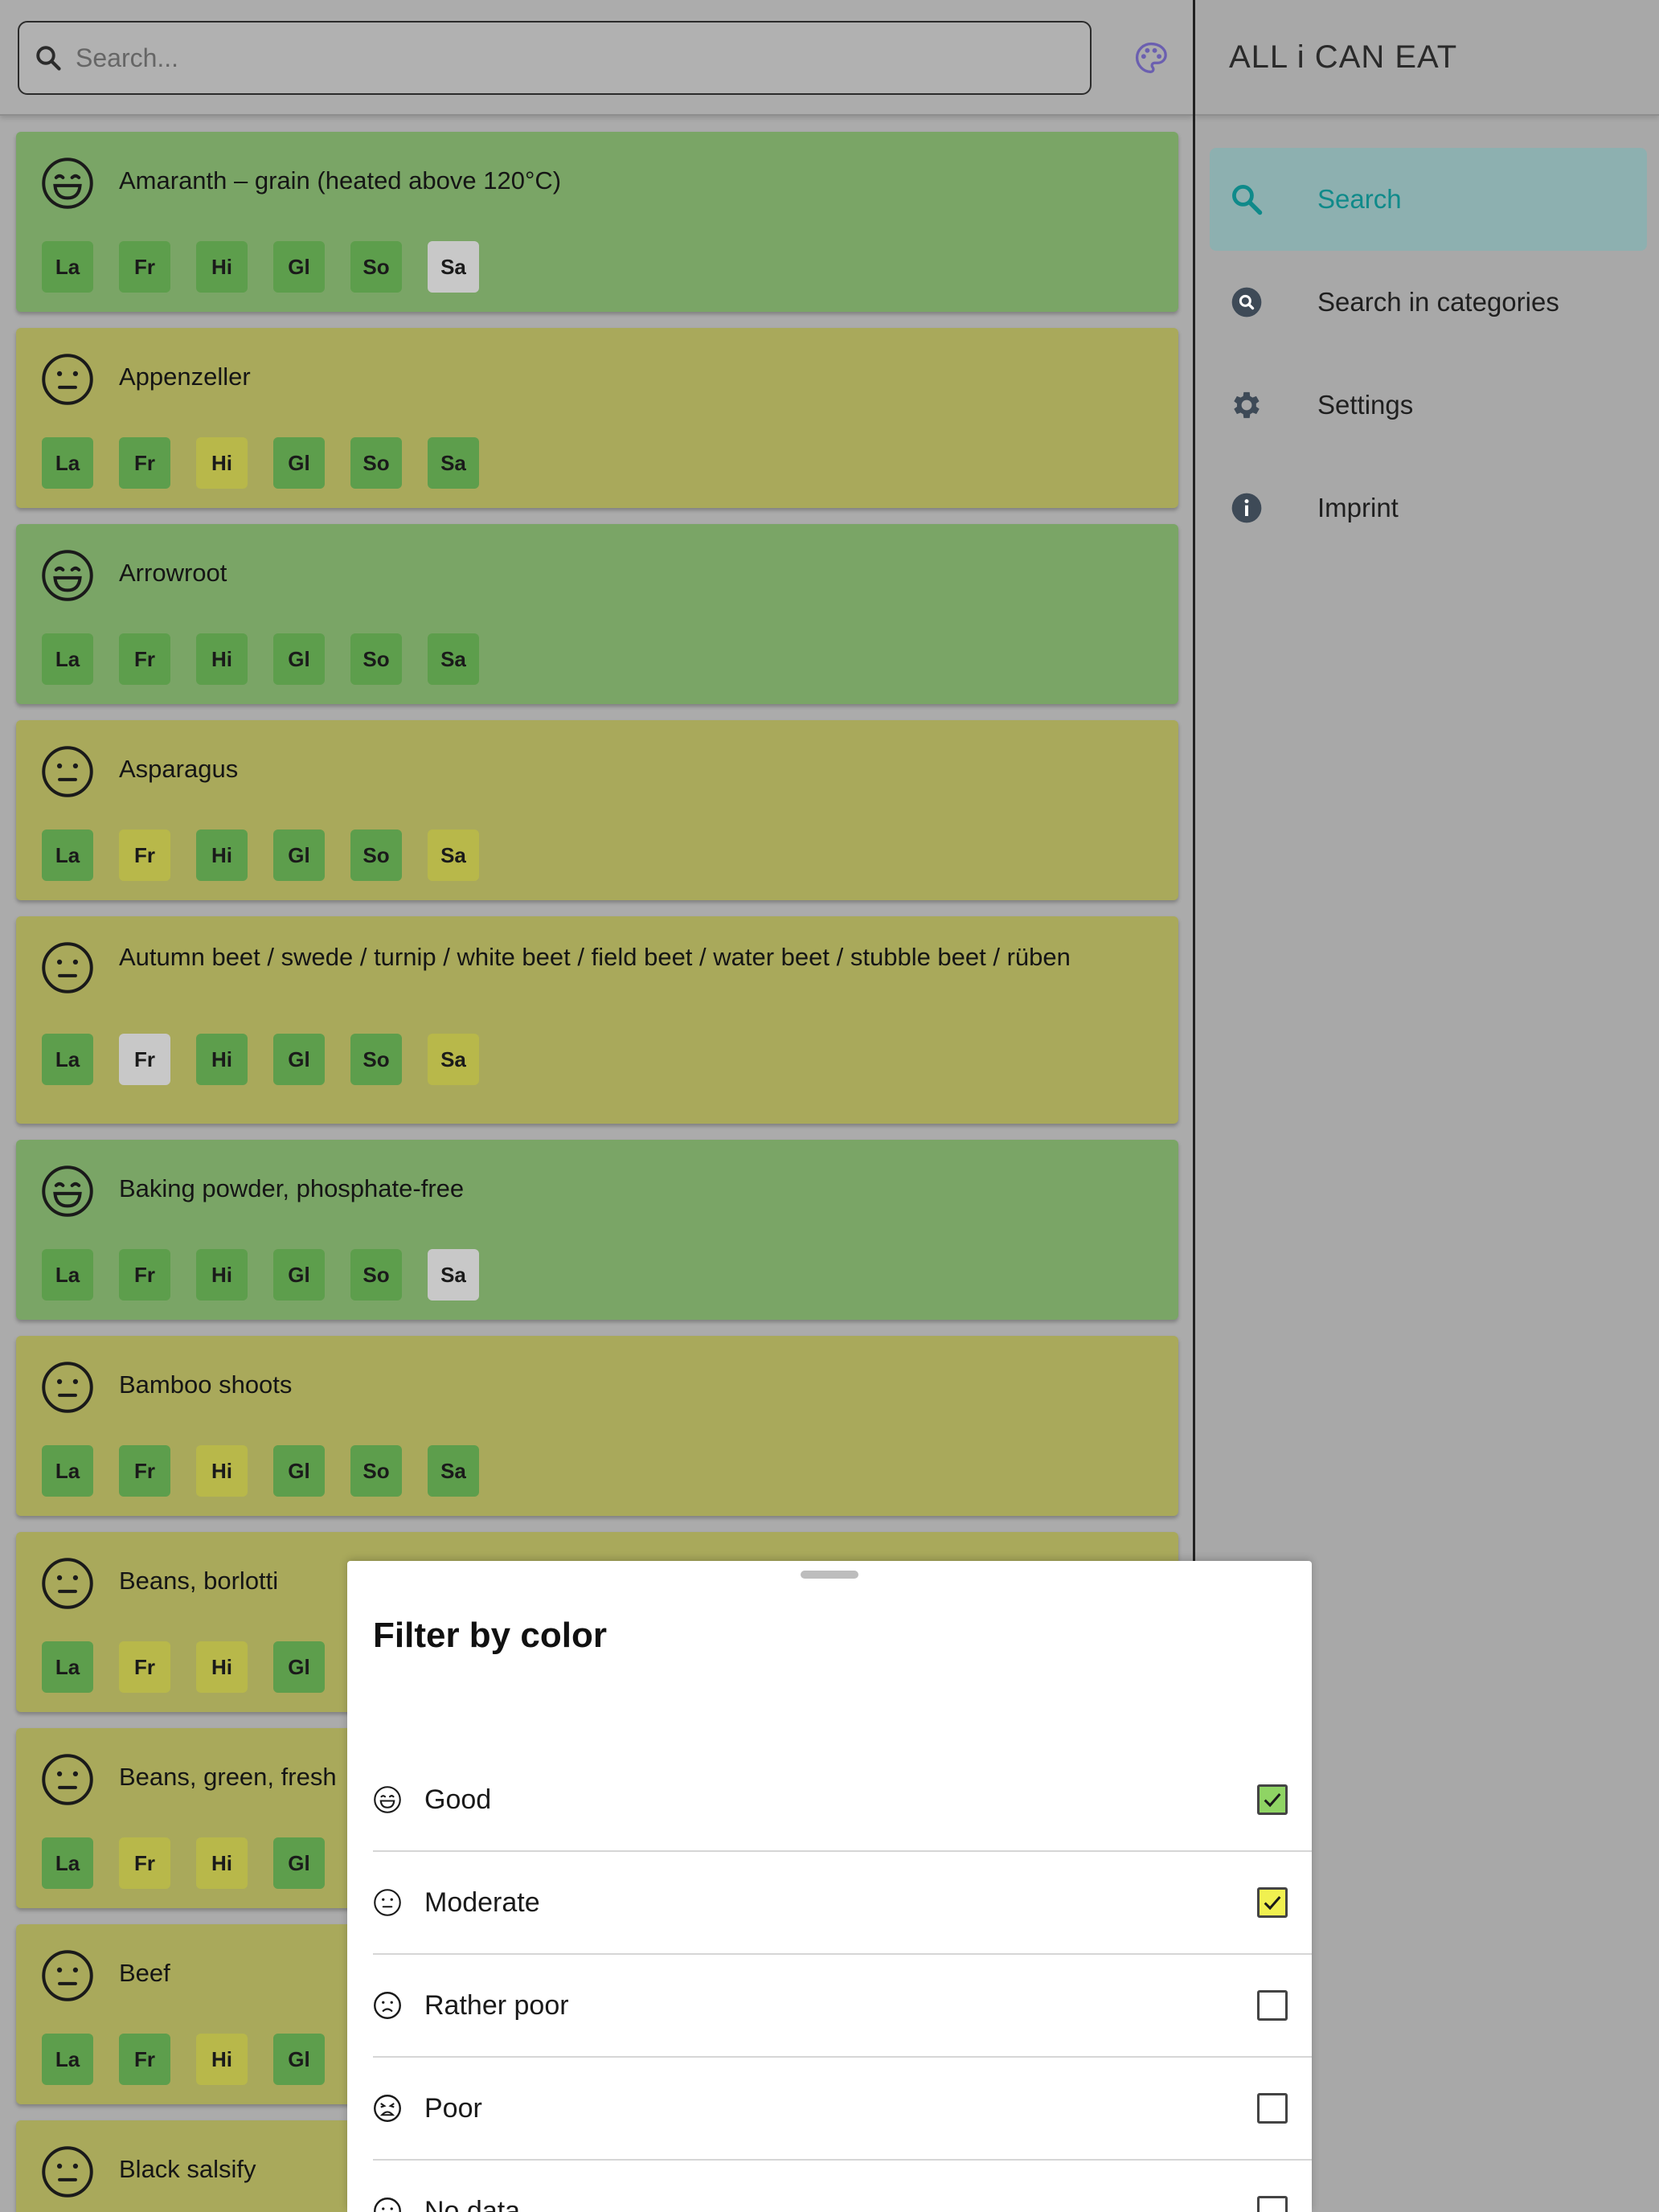 Image resolution: width=1659 pixels, height=2212 pixels. Describe the element at coordinates (597, 418) in the screenshot. I see `food-card: Appenzeller La Fr Hi Gl So Sa` at that location.